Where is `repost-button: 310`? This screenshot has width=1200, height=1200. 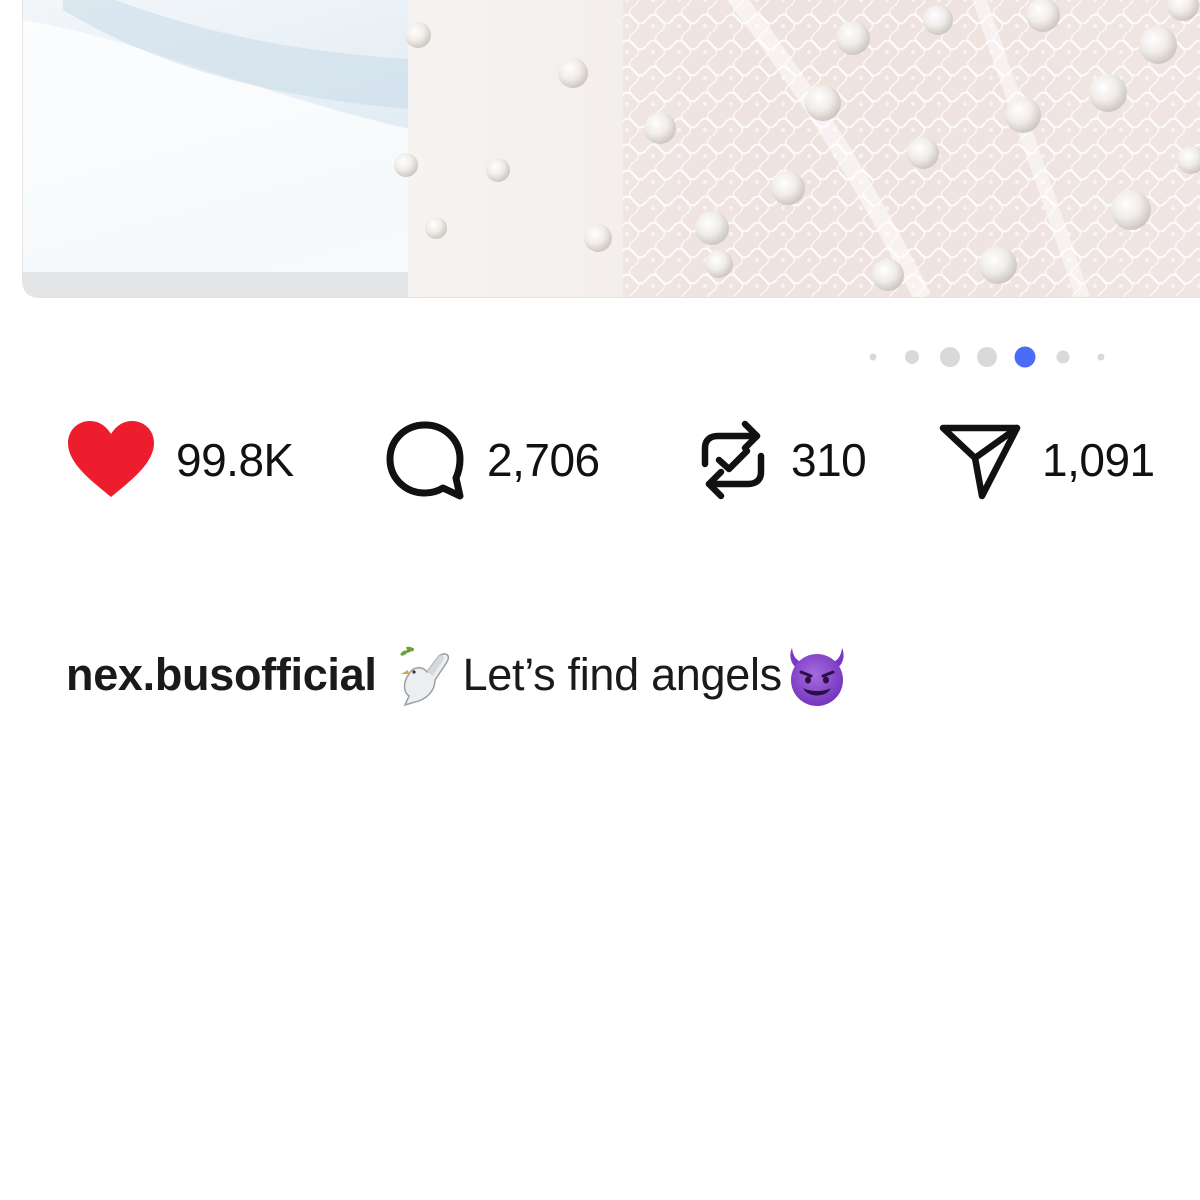 repost-button: 310 is located at coordinates (781, 460).